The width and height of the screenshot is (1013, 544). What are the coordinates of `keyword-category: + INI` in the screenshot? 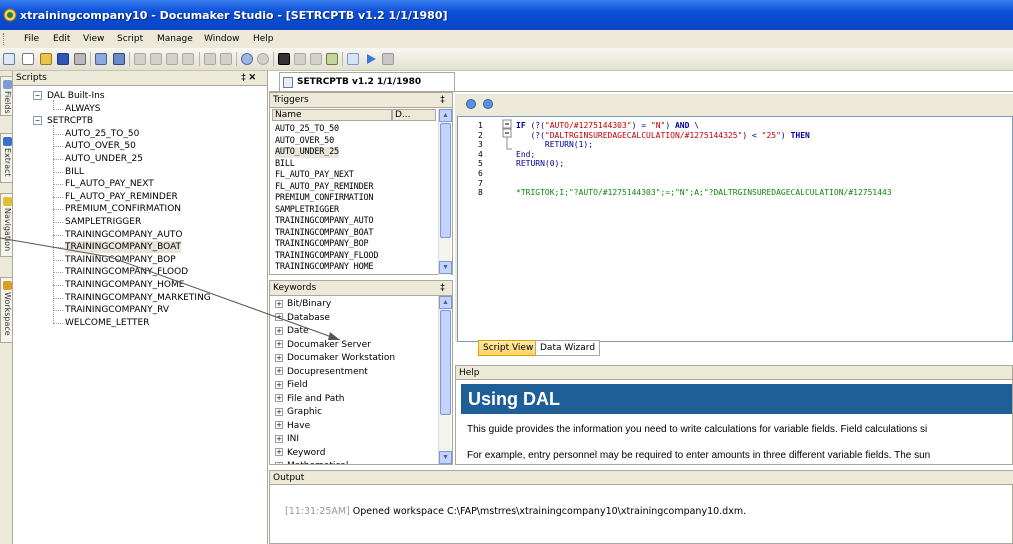 It's located at (287, 439).